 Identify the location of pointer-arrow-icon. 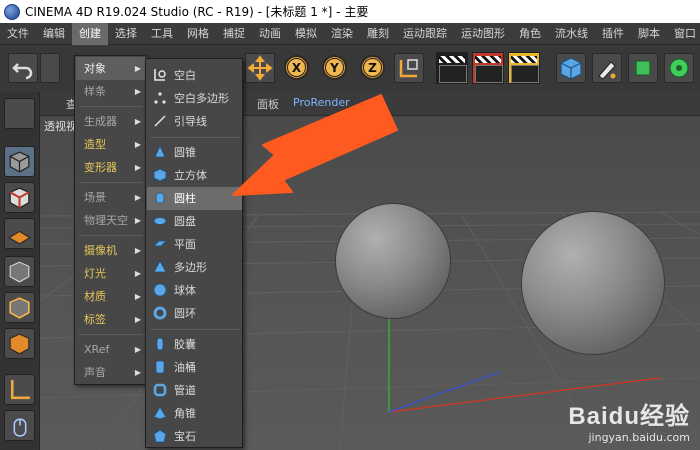
(315, 145).